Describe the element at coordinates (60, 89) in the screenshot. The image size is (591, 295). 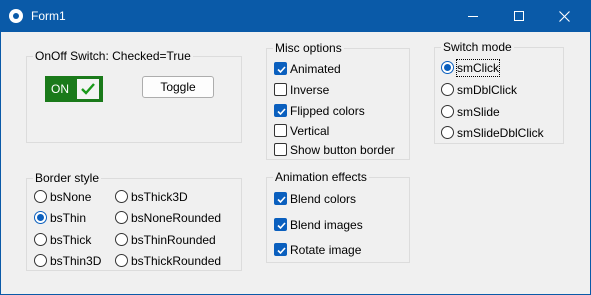
I see `switch-state-label: ON` at that location.